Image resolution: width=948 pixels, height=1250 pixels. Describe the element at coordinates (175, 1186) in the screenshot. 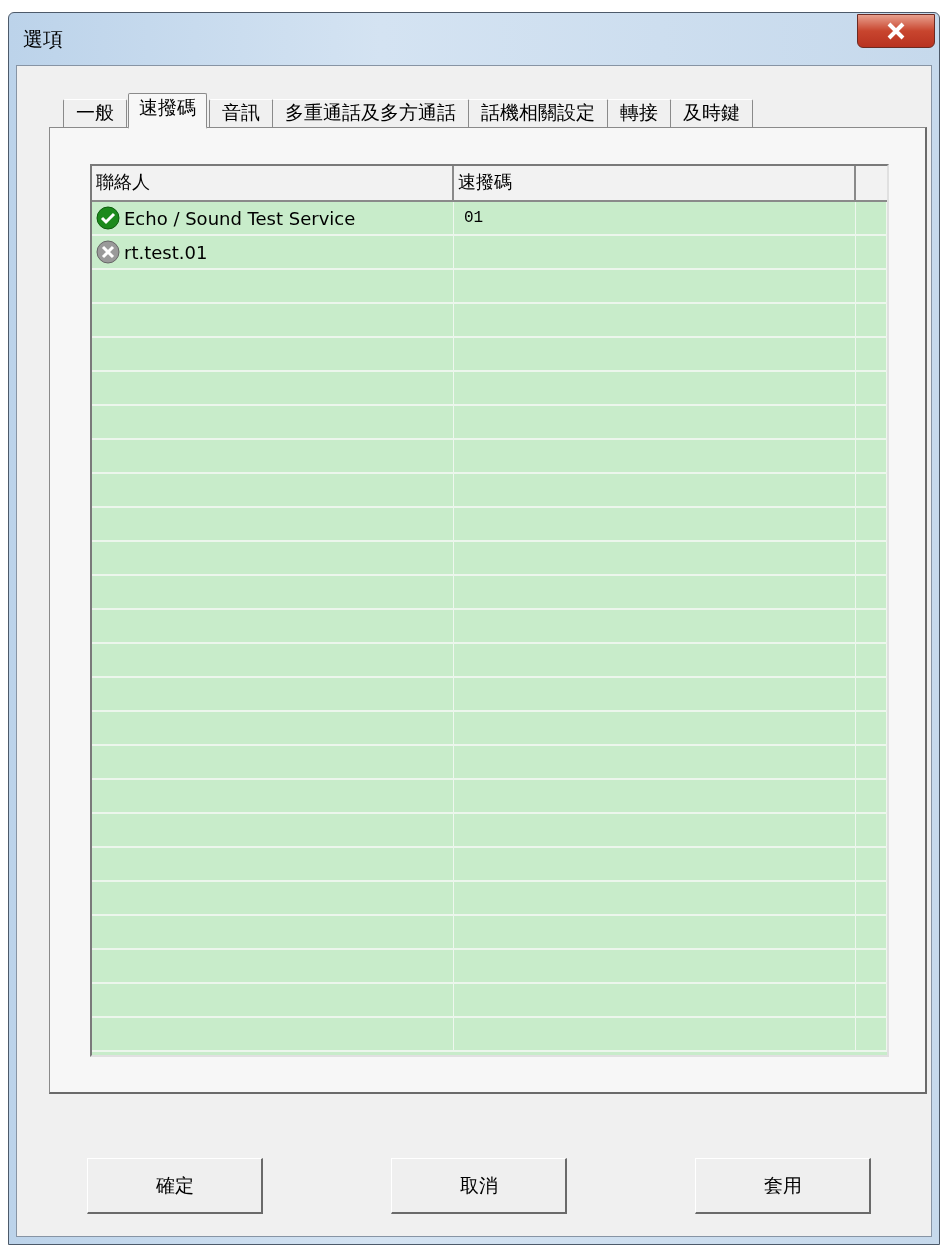

I see `dialog-button: 確定` at that location.